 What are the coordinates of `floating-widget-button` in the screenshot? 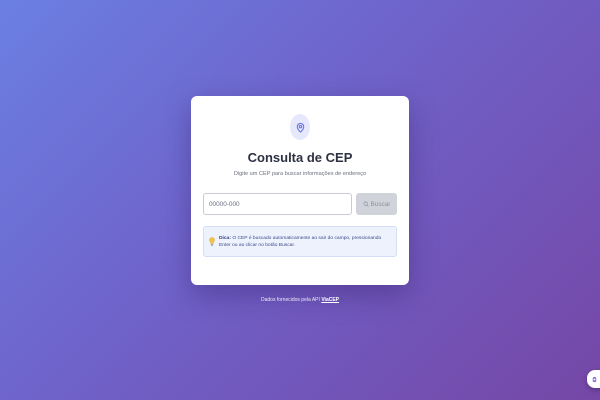 It's located at (593, 379).